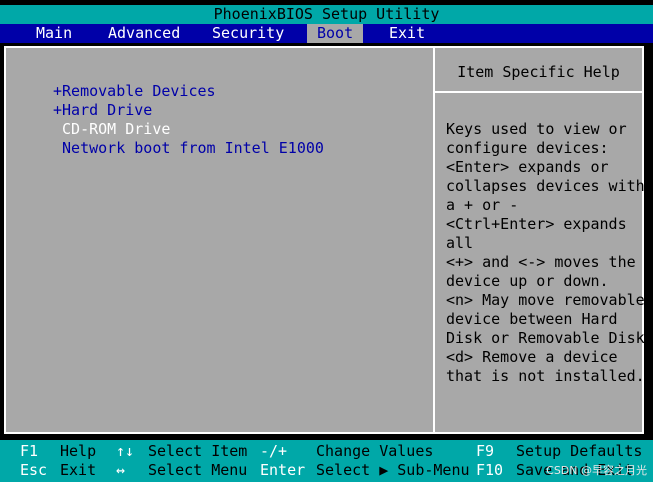 The image size is (653, 482). I want to click on arrows-leftright-icon: ↔, so click(121, 470).